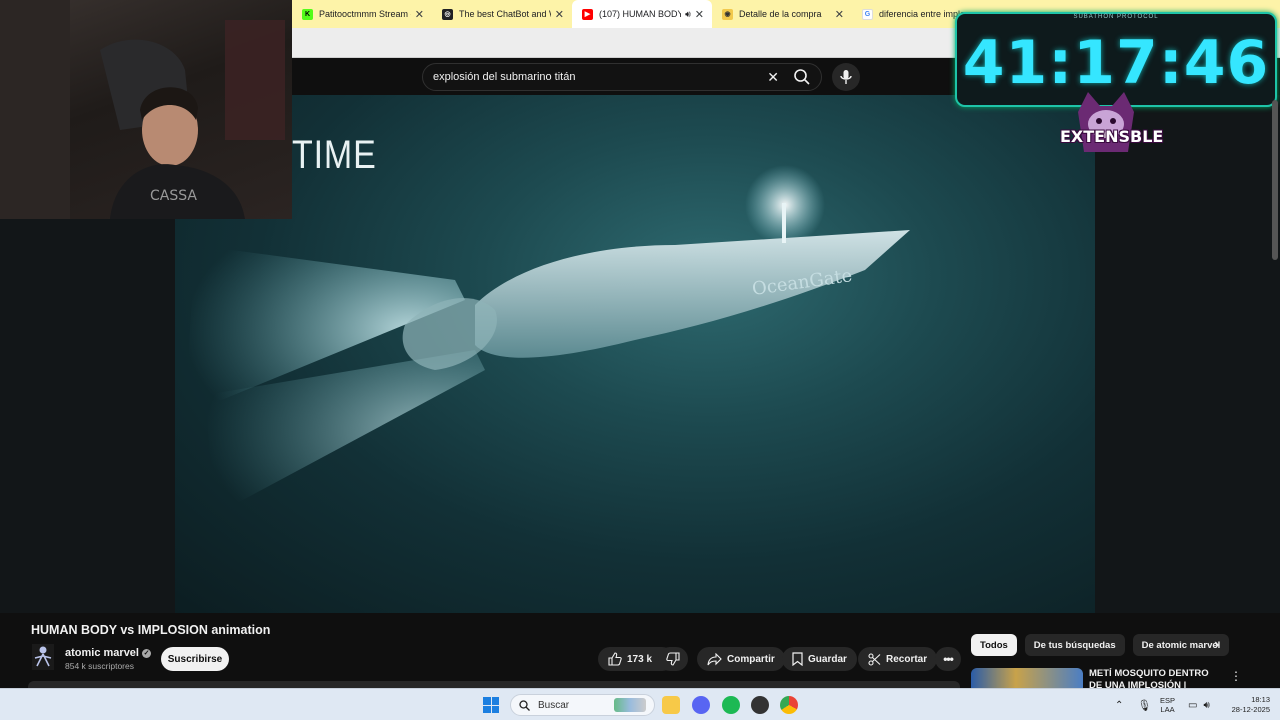 Image resolution: width=1280 pixels, height=720 pixels. I want to click on verified-icon: ✓, so click(147, 653).